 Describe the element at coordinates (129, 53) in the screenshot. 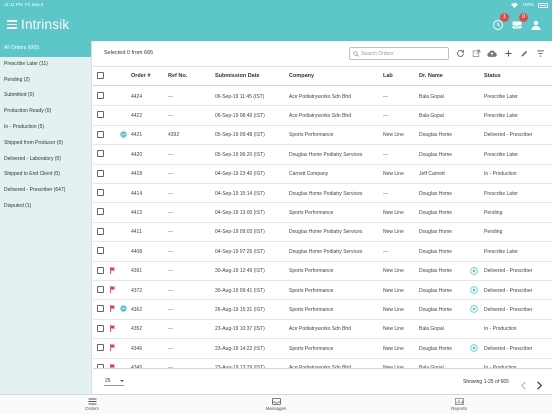

I see `selected-count: Selected 0 from 665` at that location.